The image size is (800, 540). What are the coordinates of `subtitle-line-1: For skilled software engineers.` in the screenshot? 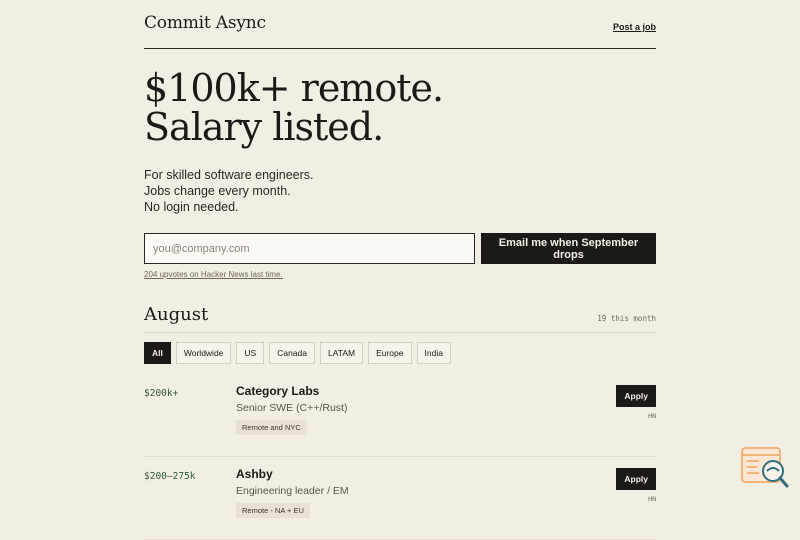 It's located at (229, 175).